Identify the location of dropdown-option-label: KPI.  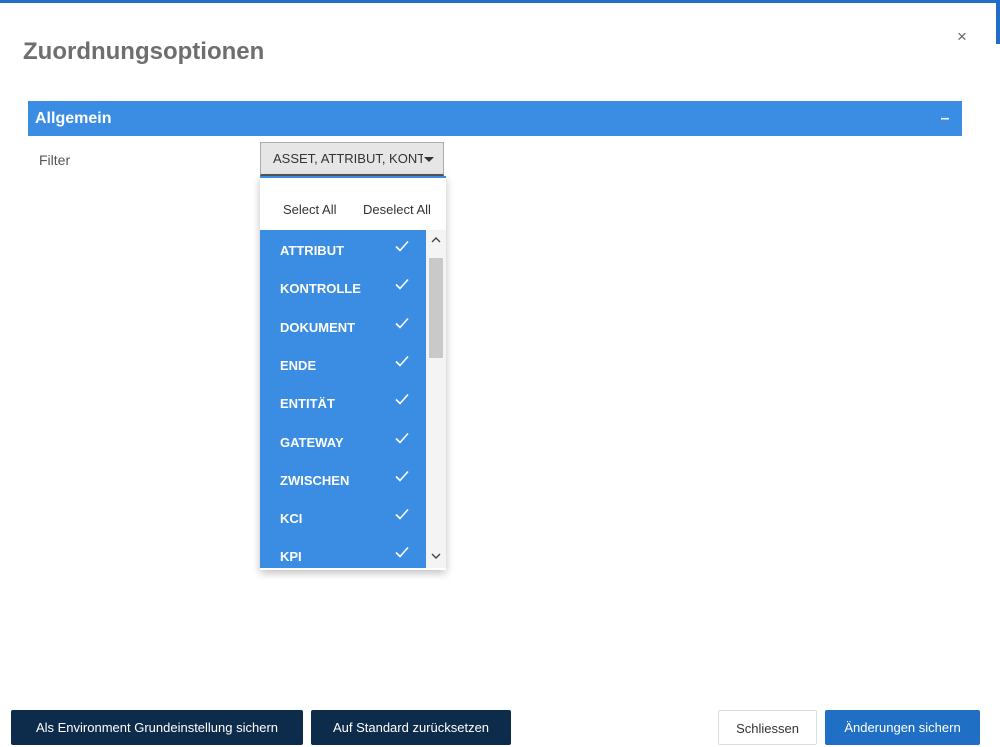
(291, 556).